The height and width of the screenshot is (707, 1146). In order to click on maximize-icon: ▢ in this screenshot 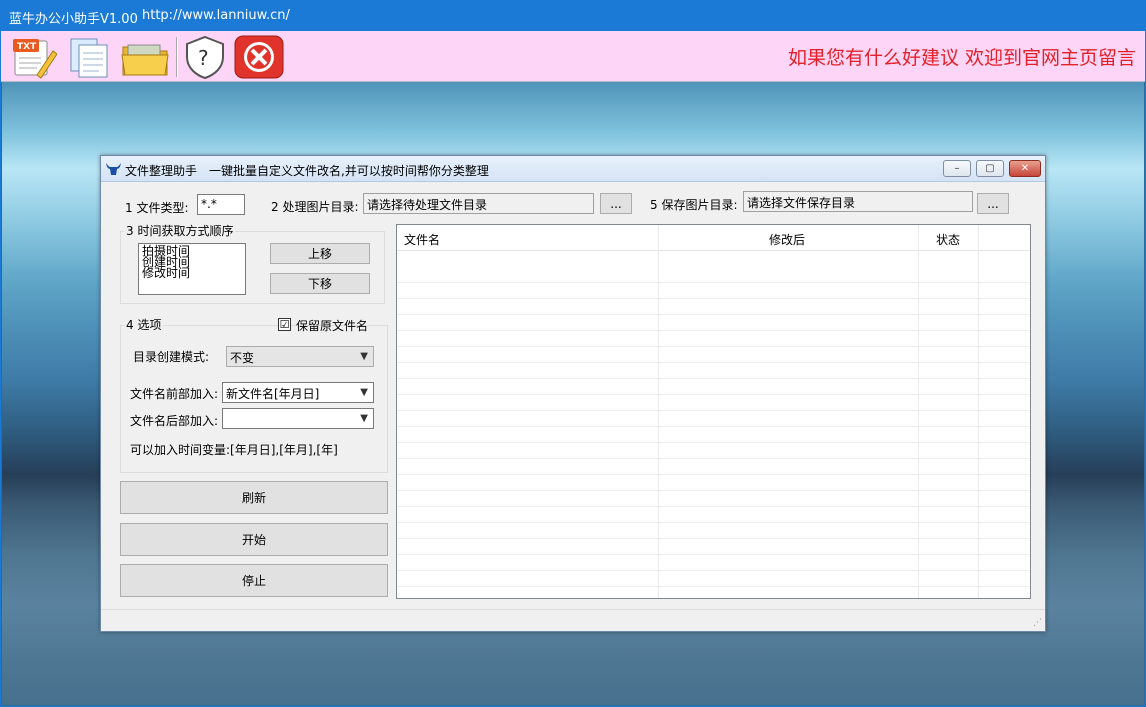, I will do `click(990, 168)`.